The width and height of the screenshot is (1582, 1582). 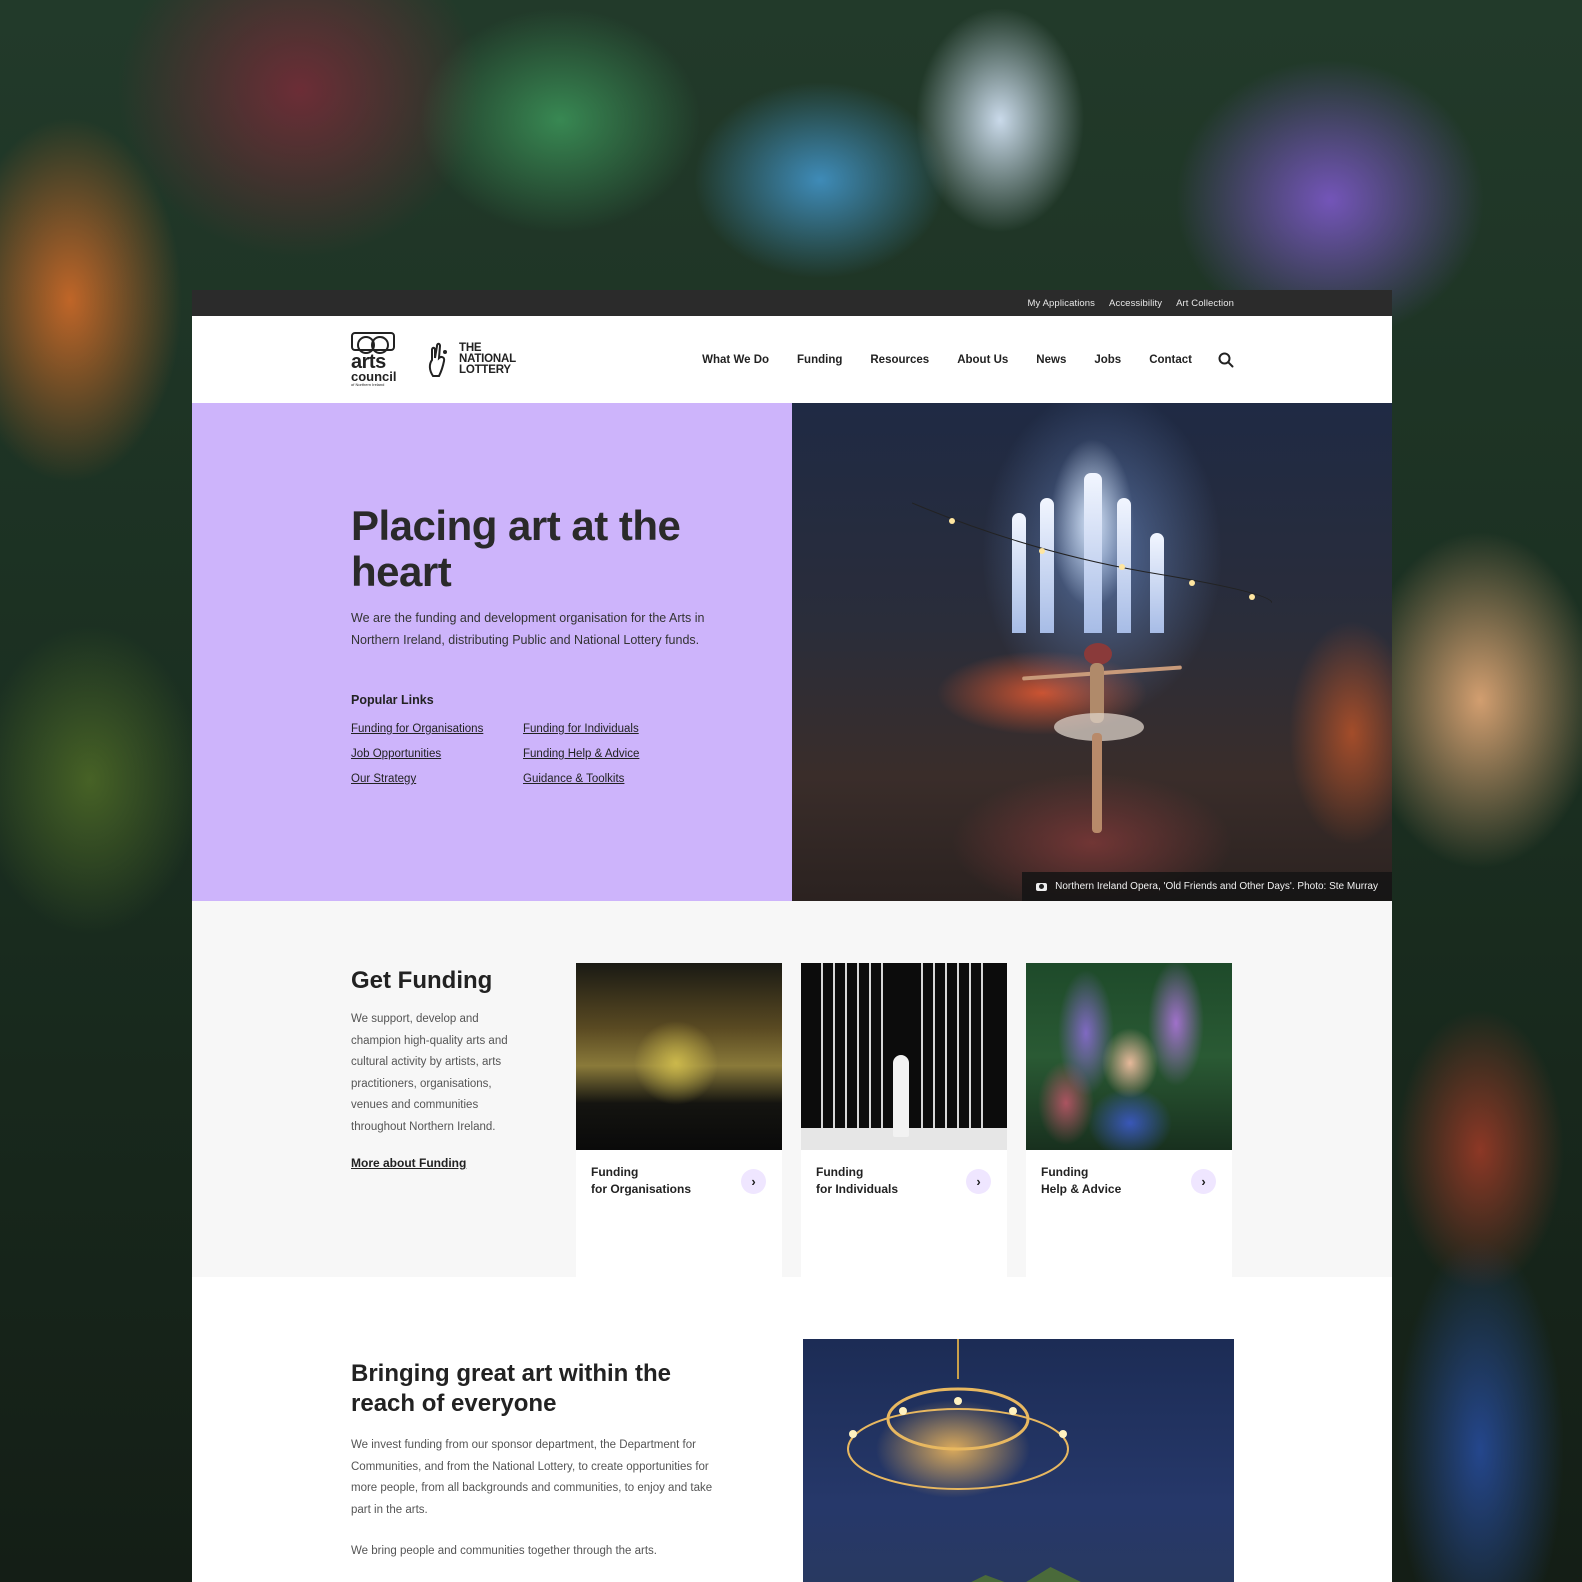 I want to click on funding-card-help-advice: Funding Help & Advice ›, so click(x=1129, y=1120).